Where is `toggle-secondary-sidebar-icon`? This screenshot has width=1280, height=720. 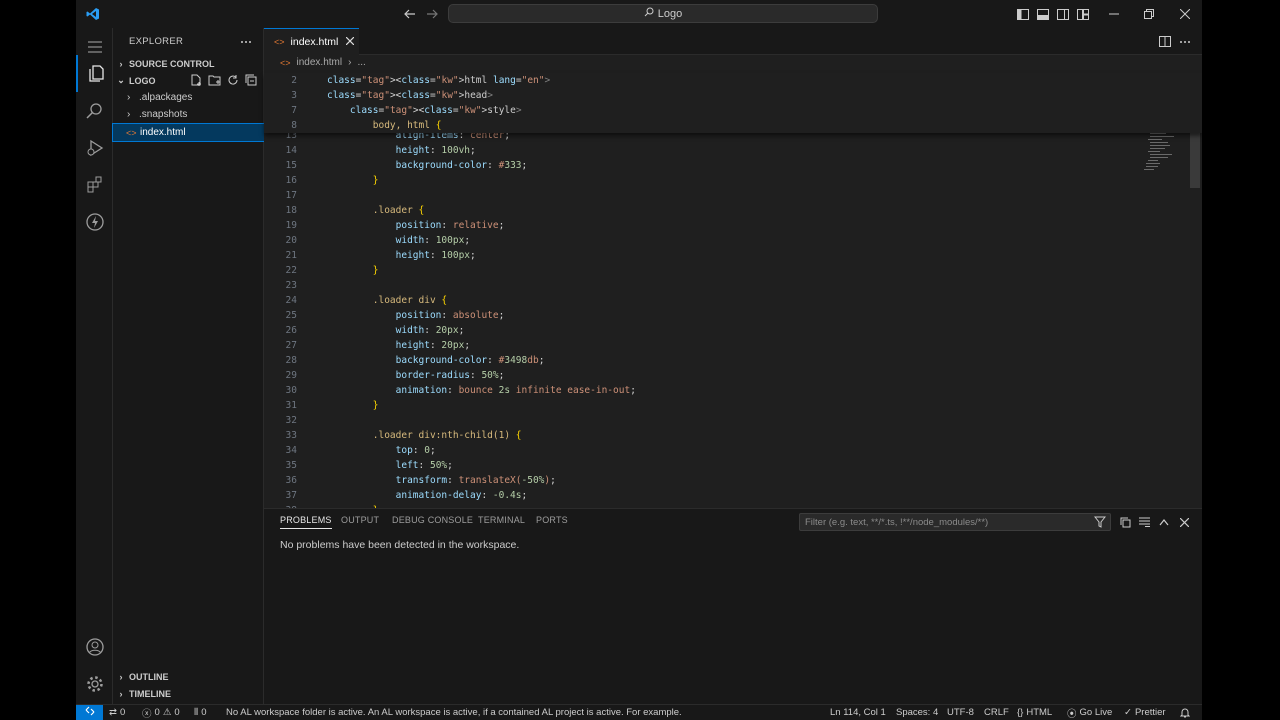
toggle-secondary-sidebar-icon is located at coordinates (1063, 14).